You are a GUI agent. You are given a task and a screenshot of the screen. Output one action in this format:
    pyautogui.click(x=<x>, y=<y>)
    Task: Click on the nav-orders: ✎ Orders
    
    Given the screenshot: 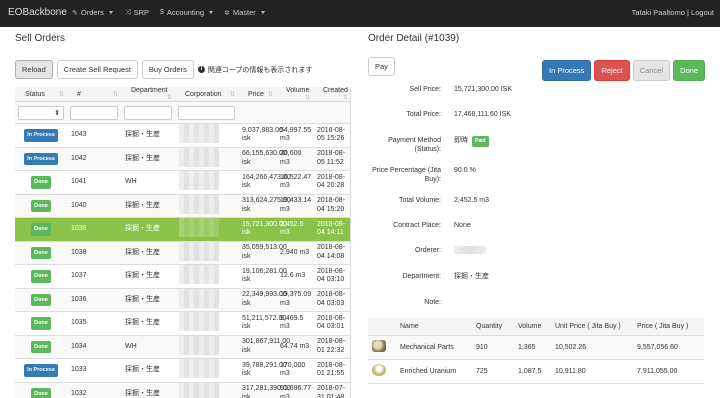 What is the action you would take?
    pyautogui.click(x=92, y=12)
    